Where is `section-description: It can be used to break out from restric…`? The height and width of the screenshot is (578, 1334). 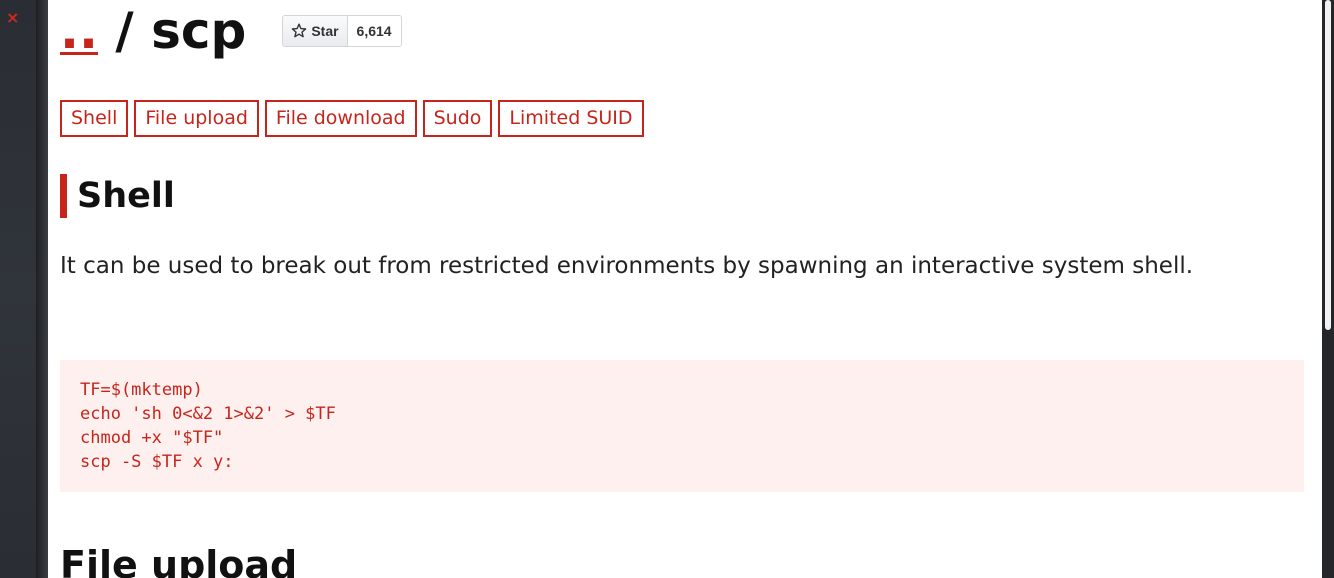 section-description: It can be used to break out from restric… is located at coordinates (627, 266).